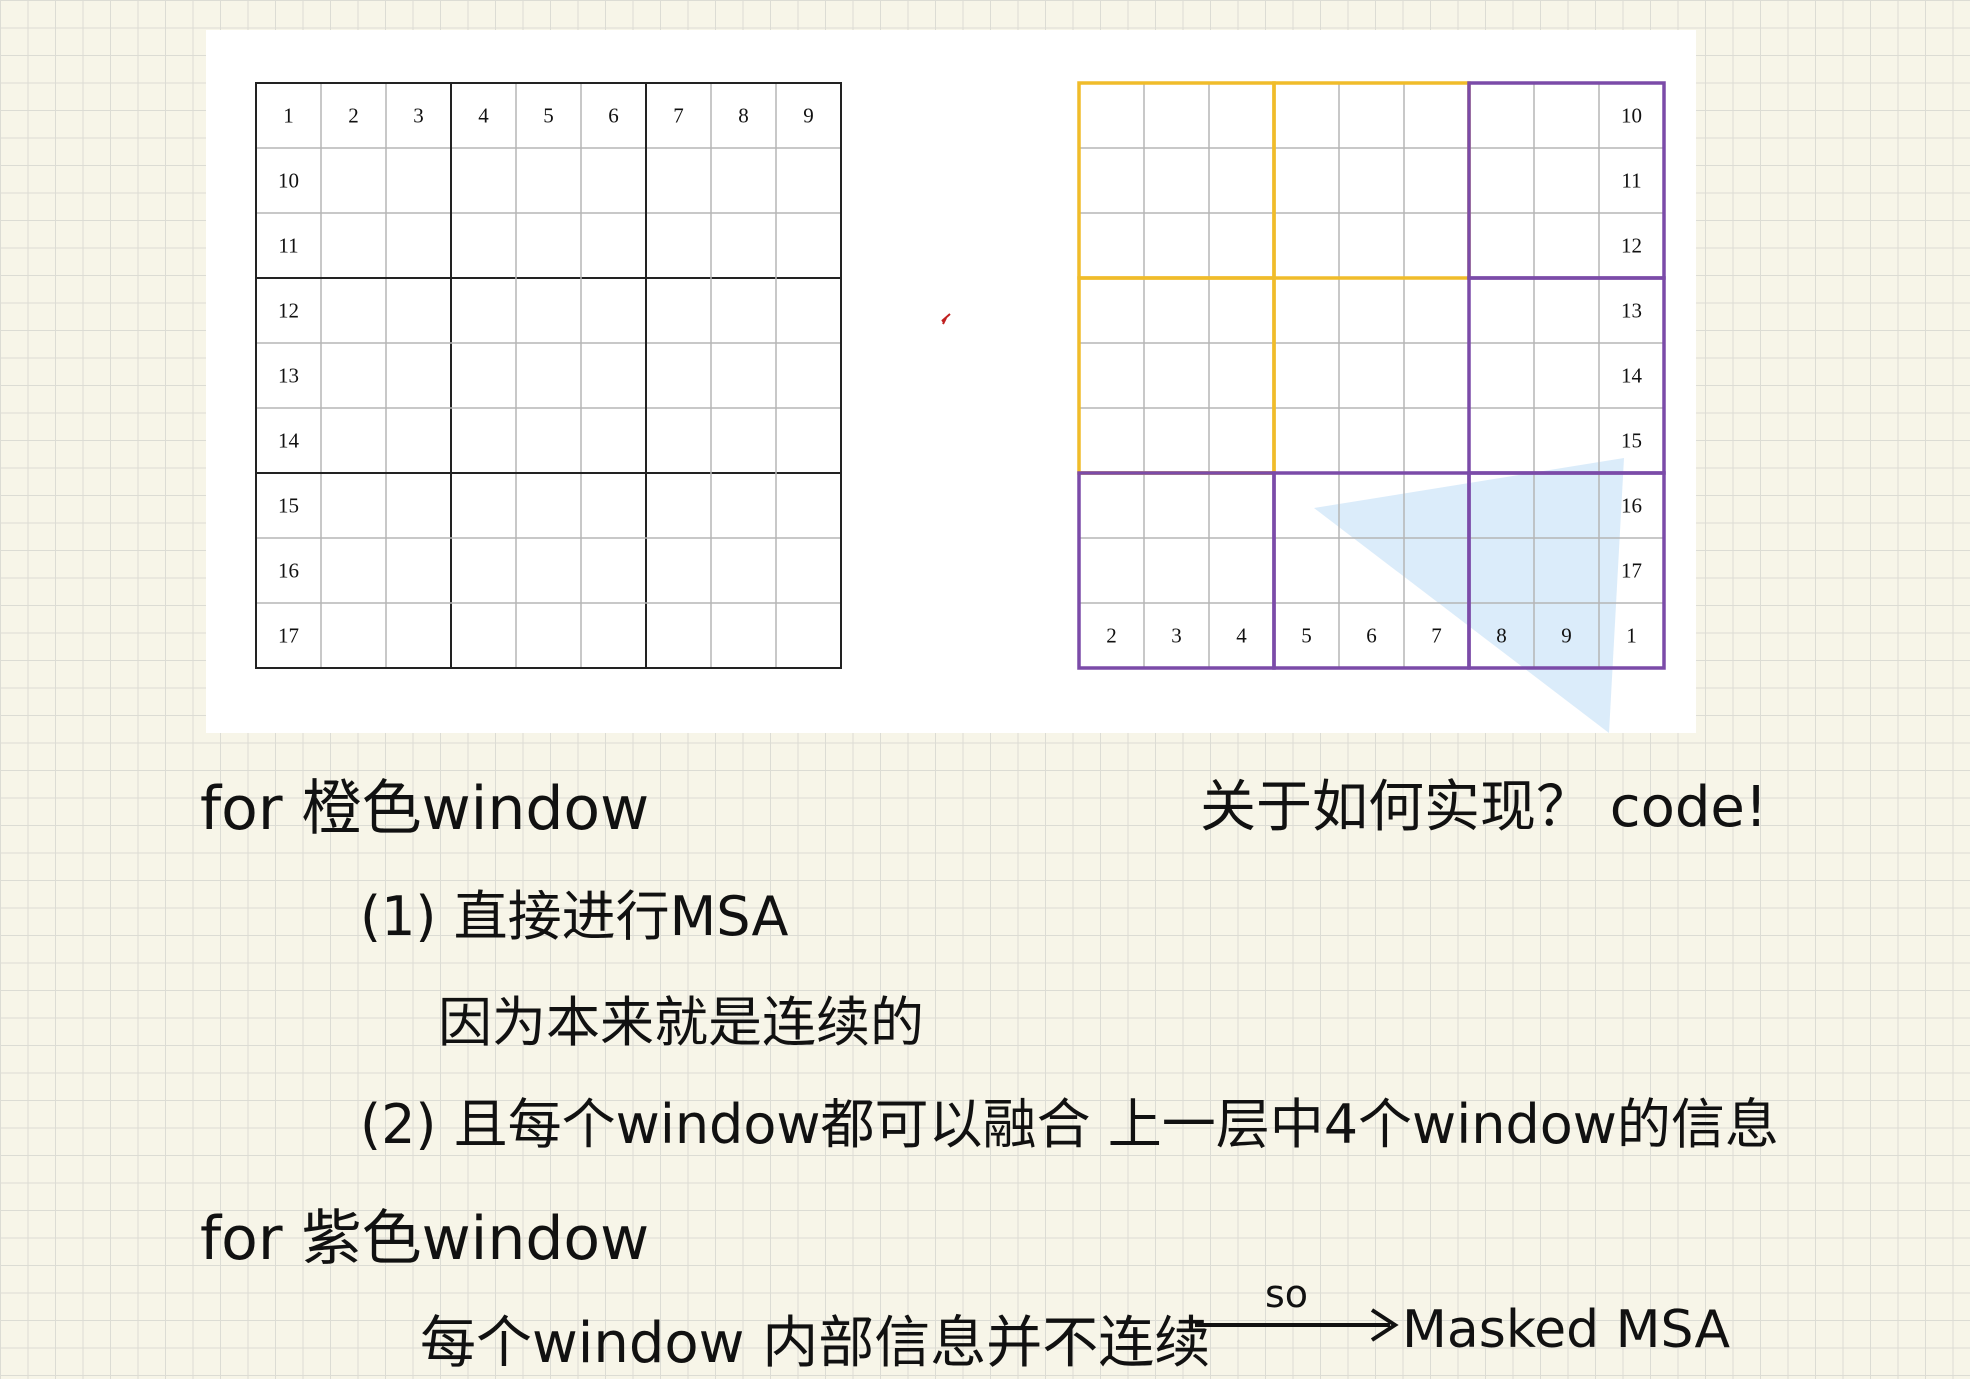 This screenshot has height=1379, width=1970. Describe the element at coordinates (678, 115) in the screenshot. I see `left-top-label: 7` at that location.